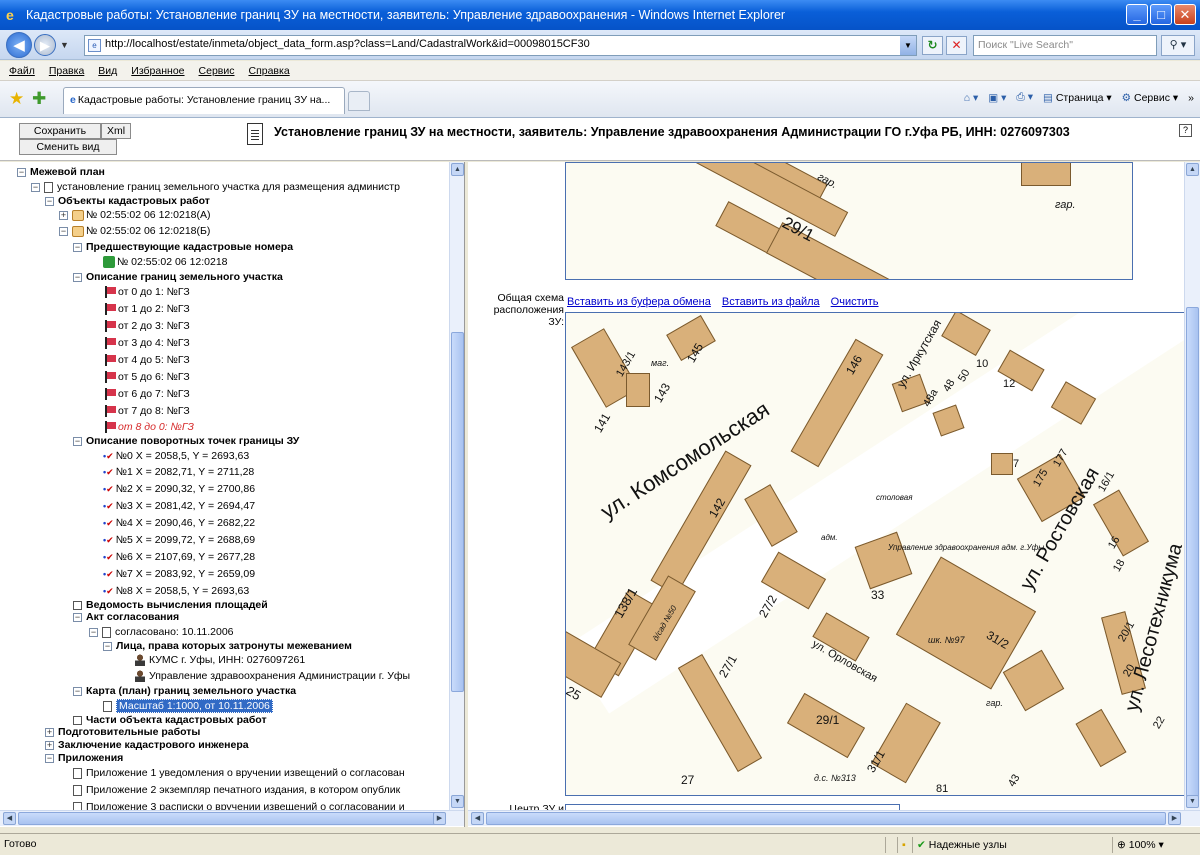 The width and height of the screenshot is (1200, 855). I want to click on favorites-star-icon: ★, so click(16, 99).